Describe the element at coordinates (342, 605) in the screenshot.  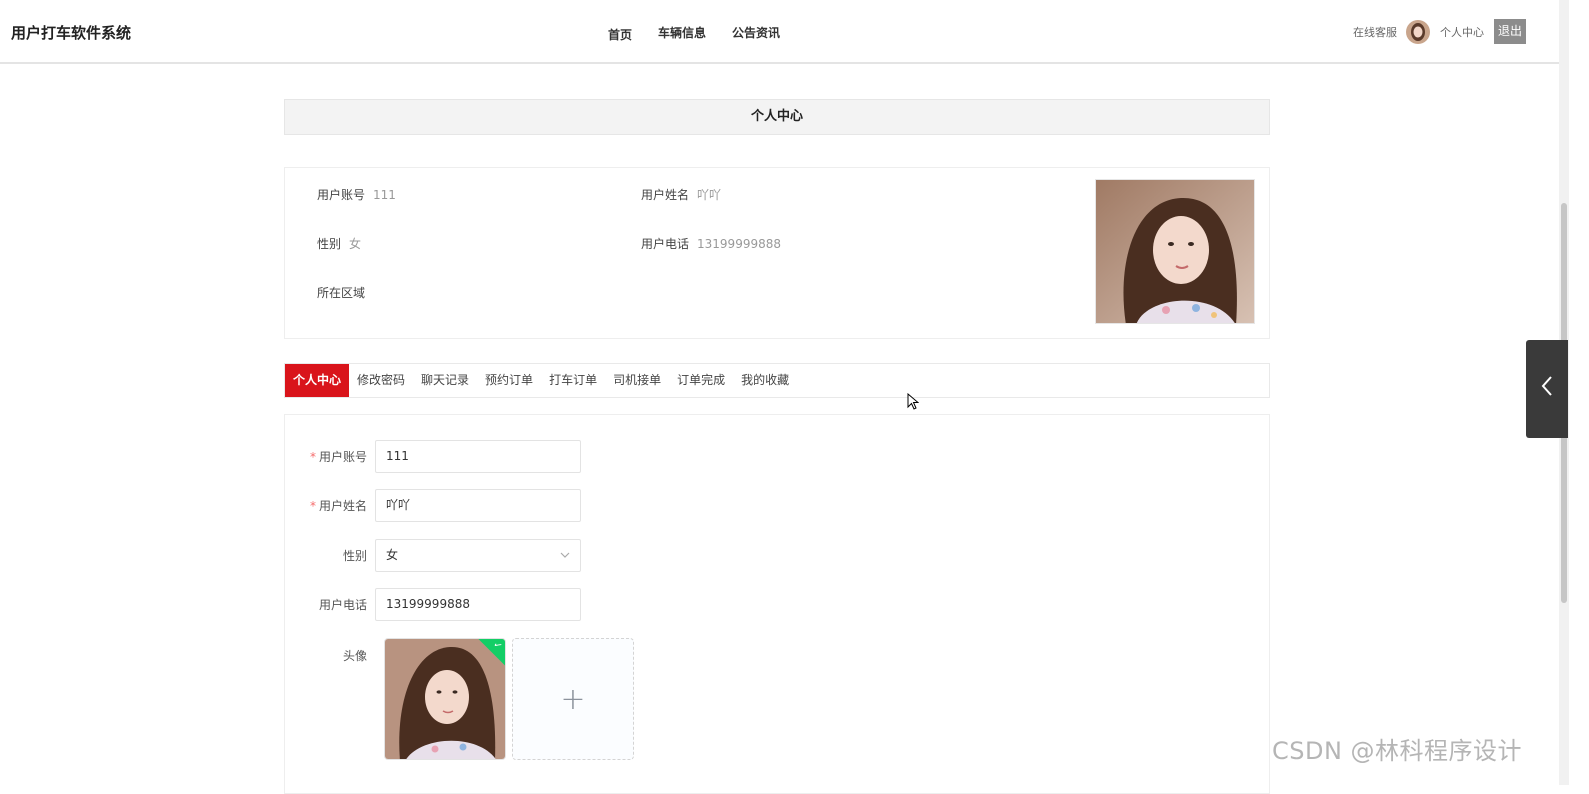
I see `phone-field-label: 用户电话` at that location.